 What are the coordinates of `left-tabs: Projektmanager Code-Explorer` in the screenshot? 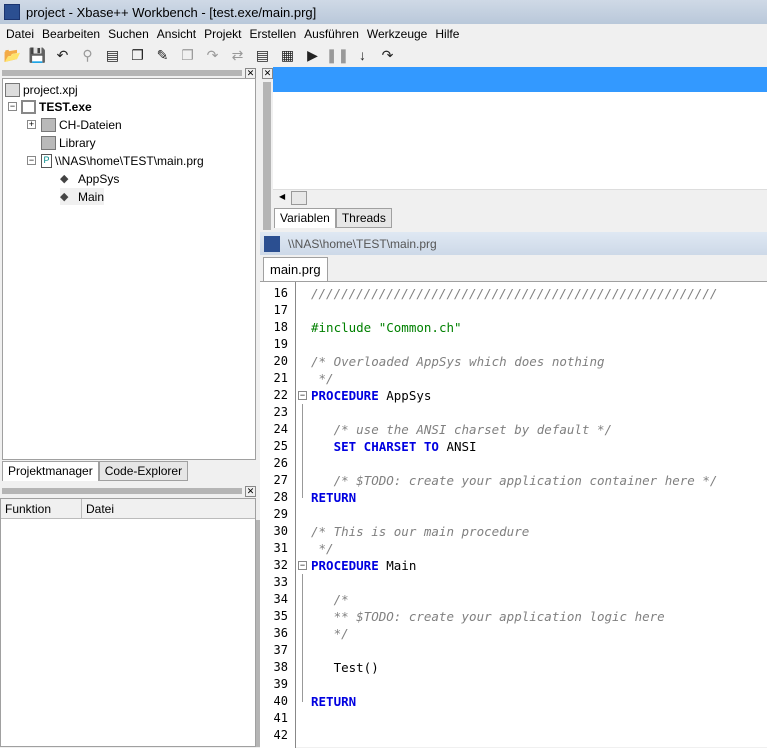 It's located at (95, 471).